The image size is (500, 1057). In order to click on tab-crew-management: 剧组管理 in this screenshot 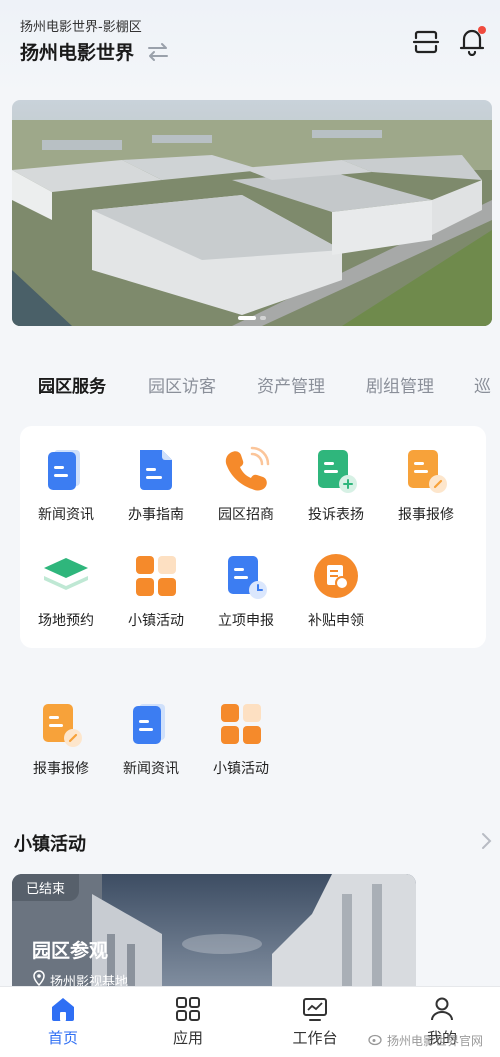, I will do `click(400, 384)`.